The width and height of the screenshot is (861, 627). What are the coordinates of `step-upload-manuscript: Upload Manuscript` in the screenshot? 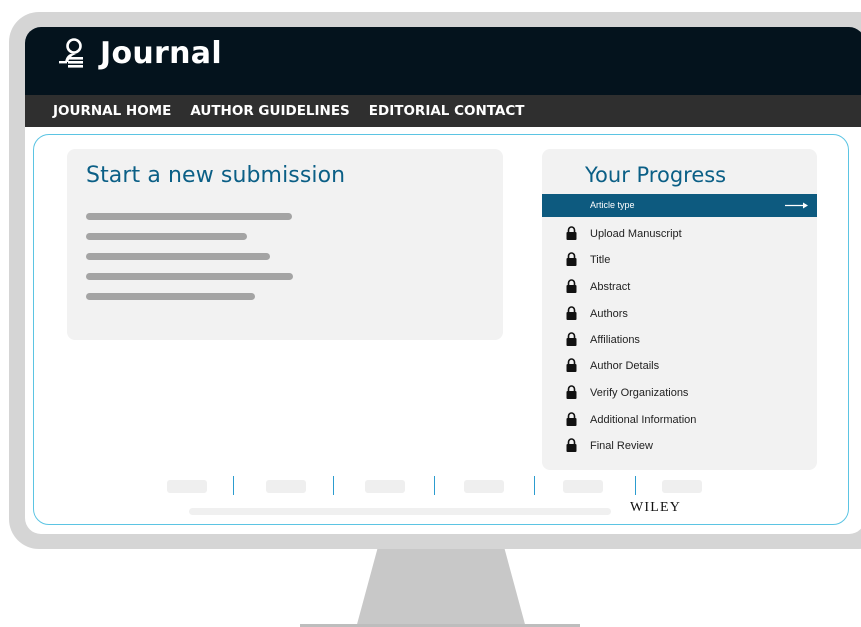 It's located at (679, 234).